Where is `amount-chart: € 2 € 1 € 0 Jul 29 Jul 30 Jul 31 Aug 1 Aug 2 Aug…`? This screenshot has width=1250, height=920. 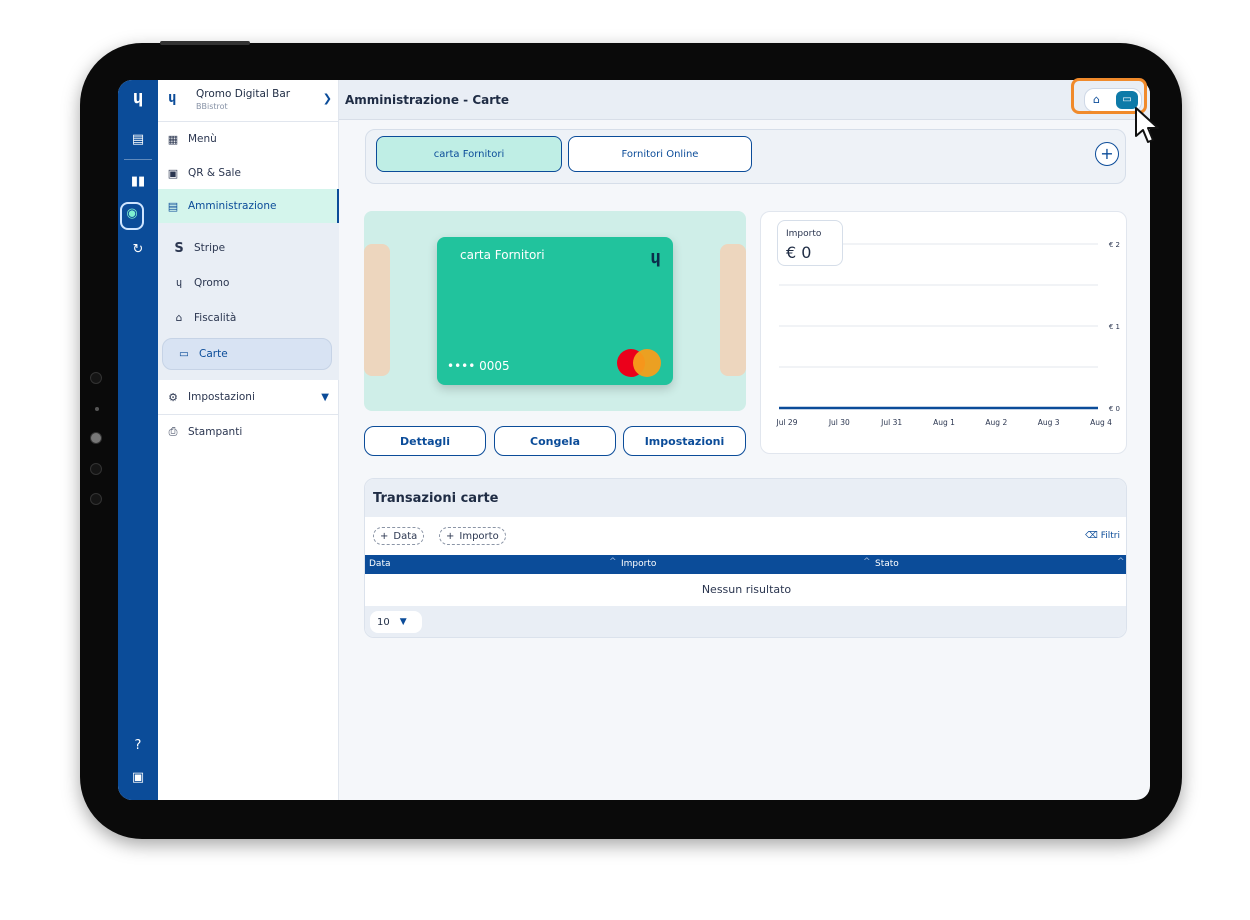 amount-chart: € 2 € 1 € 0 Jul 29 Jul 30 Jul 31 Aug 1 Aug 2 Aug… is located at coordinates (943, 332).